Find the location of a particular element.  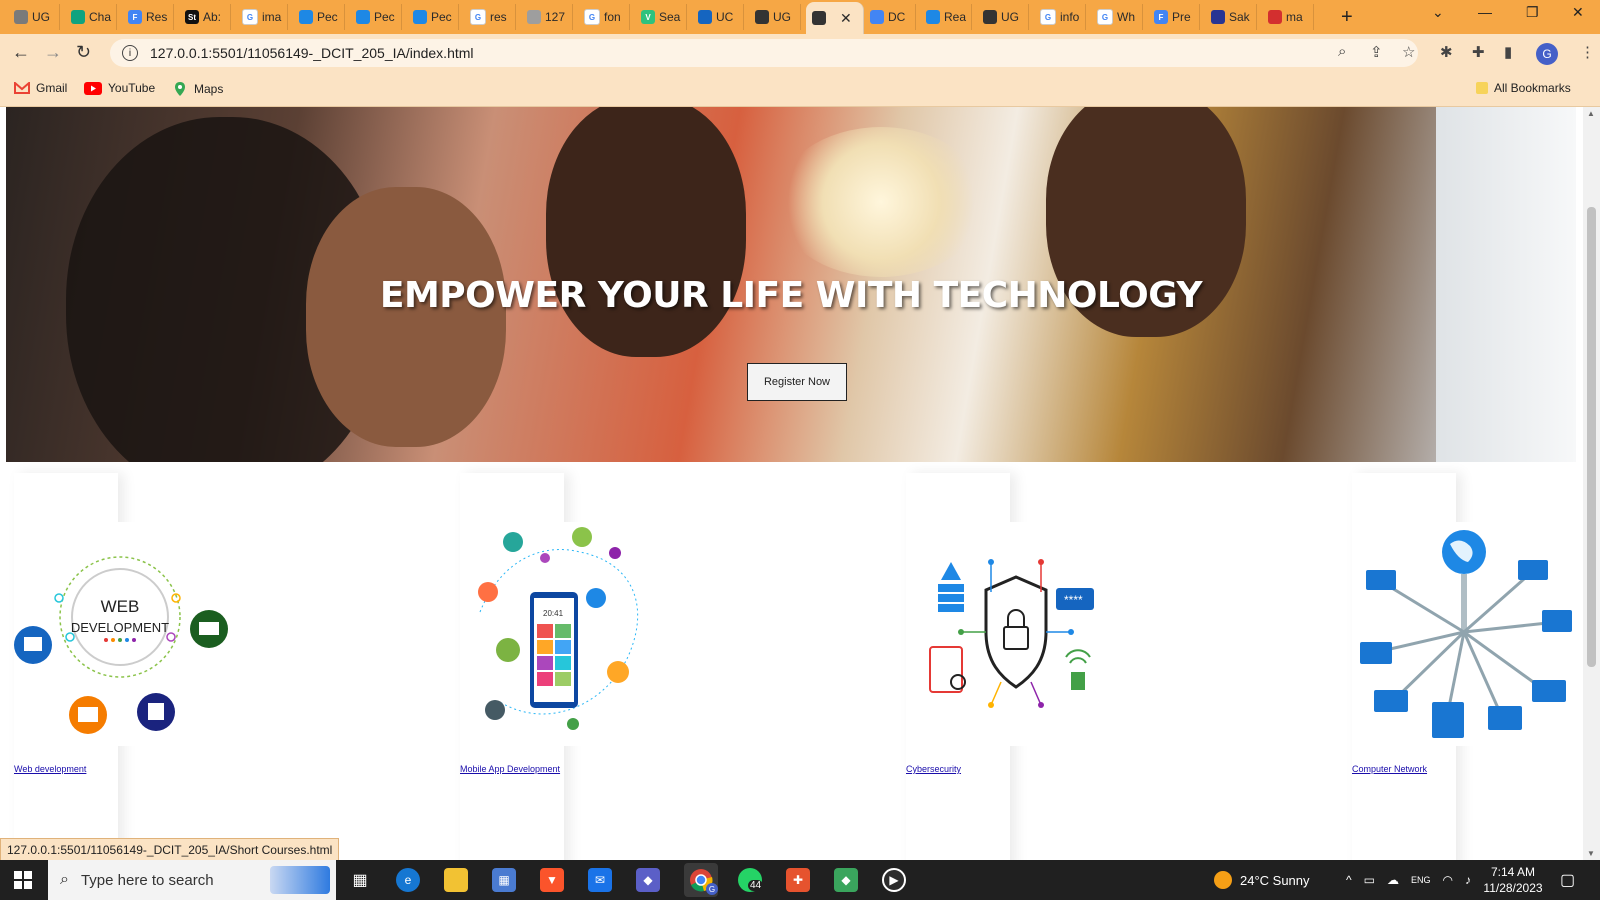

wifi-icon: ◠ is located at coordinates (1448, 880).